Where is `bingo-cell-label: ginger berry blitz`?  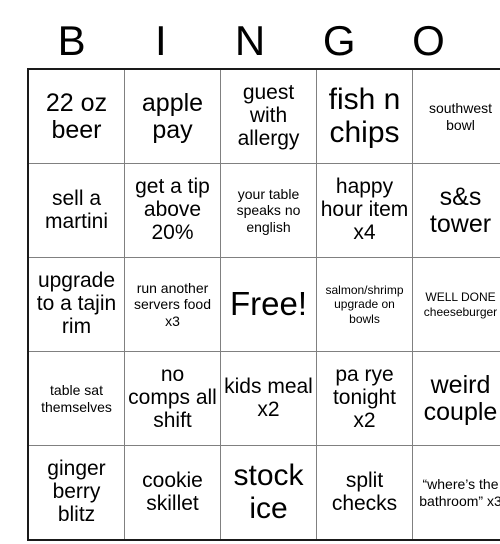
bingo-cell-label: ginger berry blitz is located at coordinates (76, 491).